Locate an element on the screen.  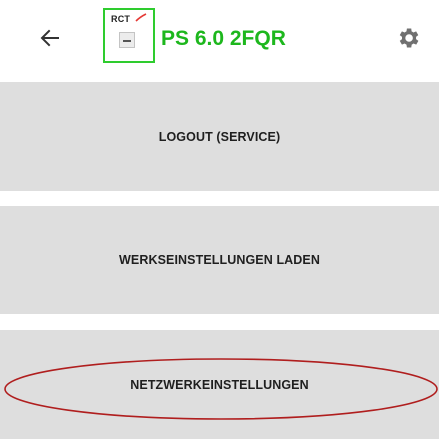
back-button is located at coordinates (50, 38).